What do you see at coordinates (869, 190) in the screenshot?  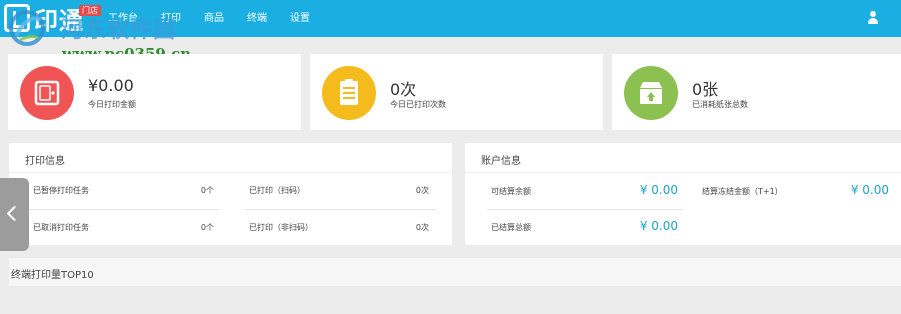 I see `frozen-amount-value: ¥ 0.00` at bounding box center [869, 190].